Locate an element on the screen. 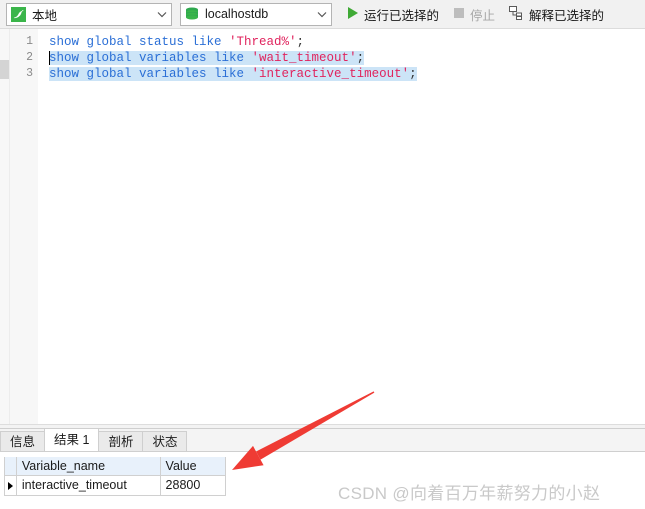  code-line: show global status like 'Thread%'; is located at coordinates (341, 42).